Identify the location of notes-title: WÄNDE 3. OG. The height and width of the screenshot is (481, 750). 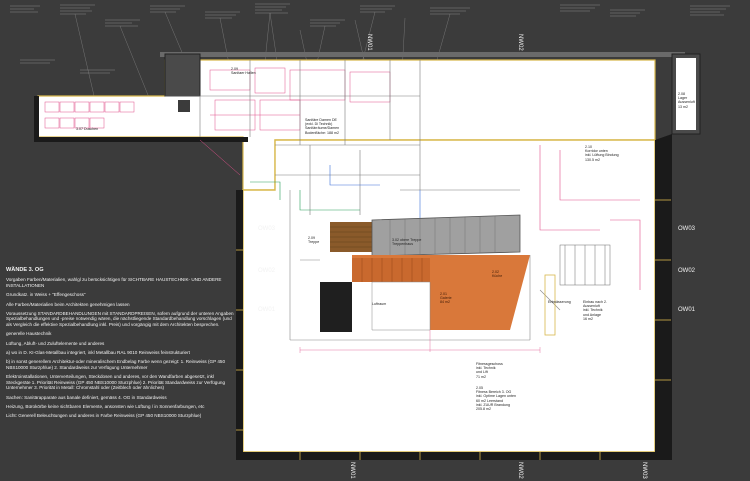
(25, 270).